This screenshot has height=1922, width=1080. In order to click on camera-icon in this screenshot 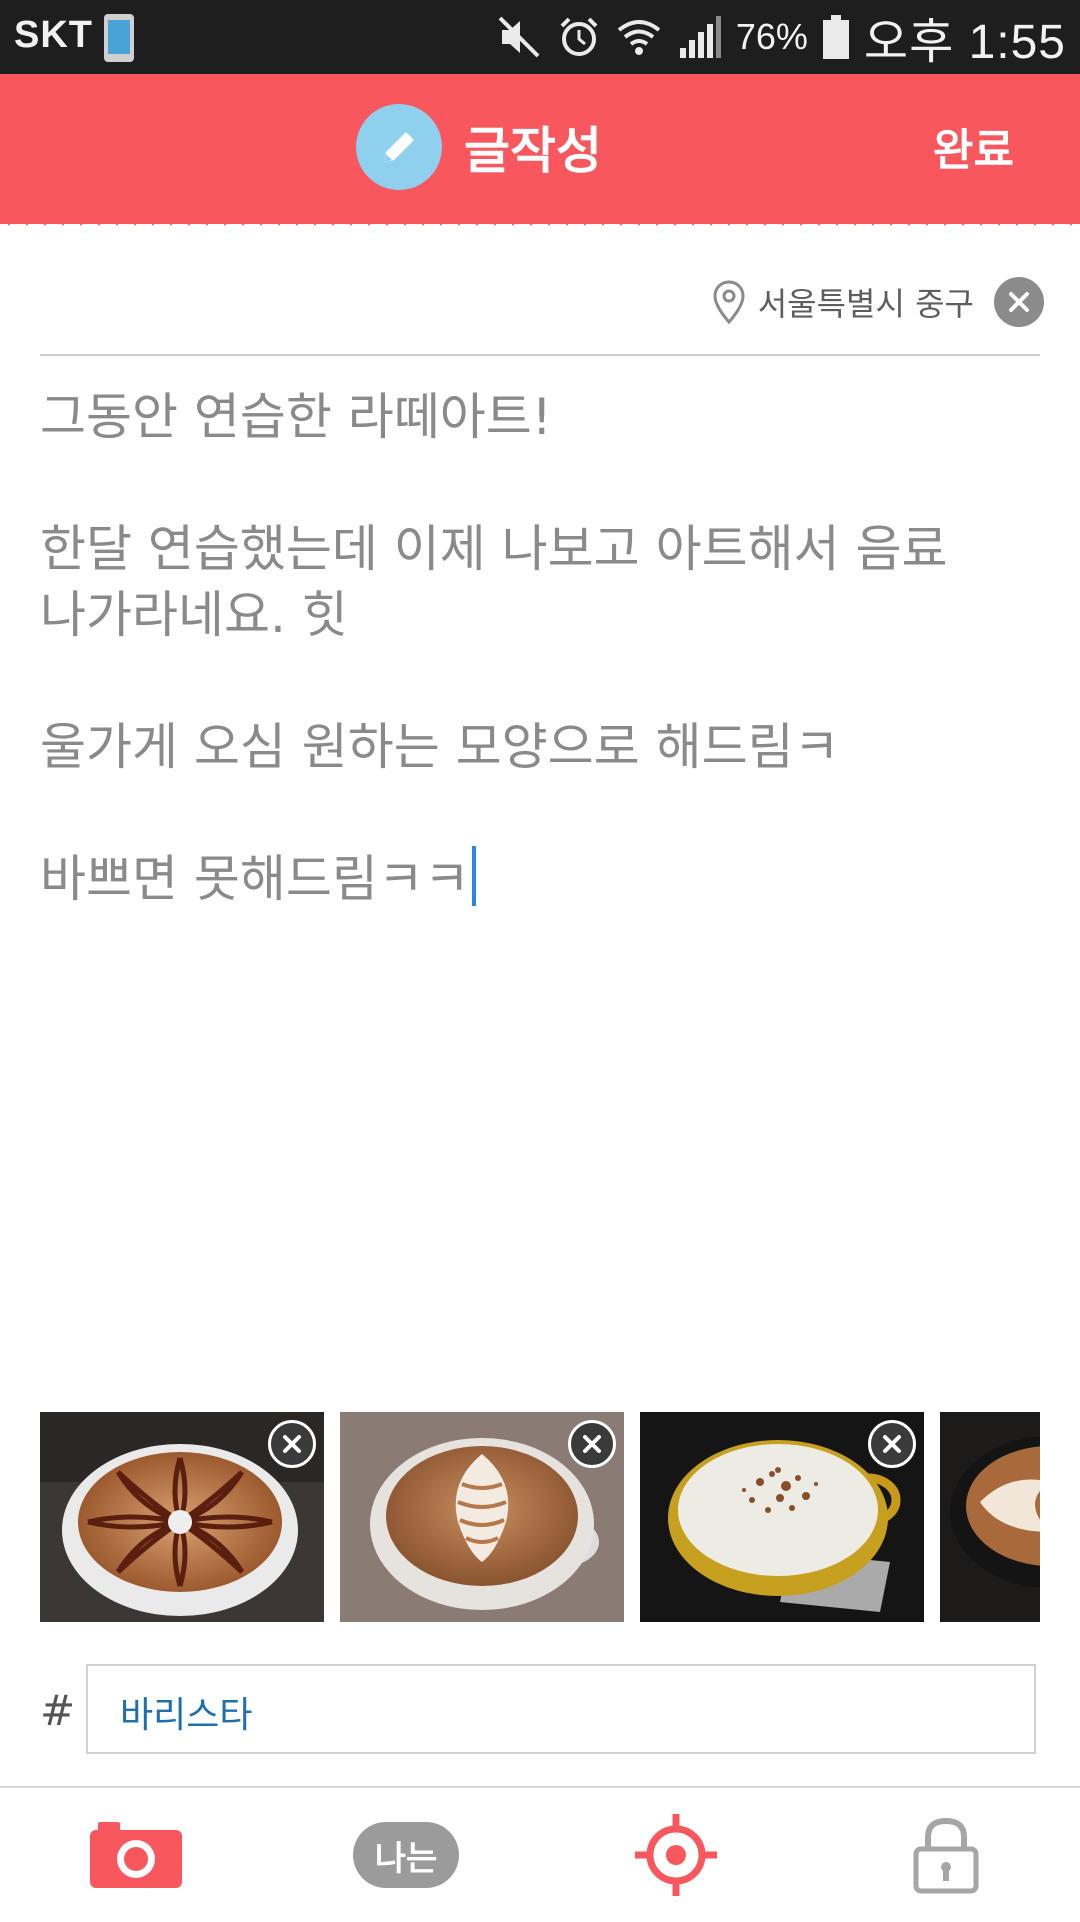, I will do `click(136, 1855)`.